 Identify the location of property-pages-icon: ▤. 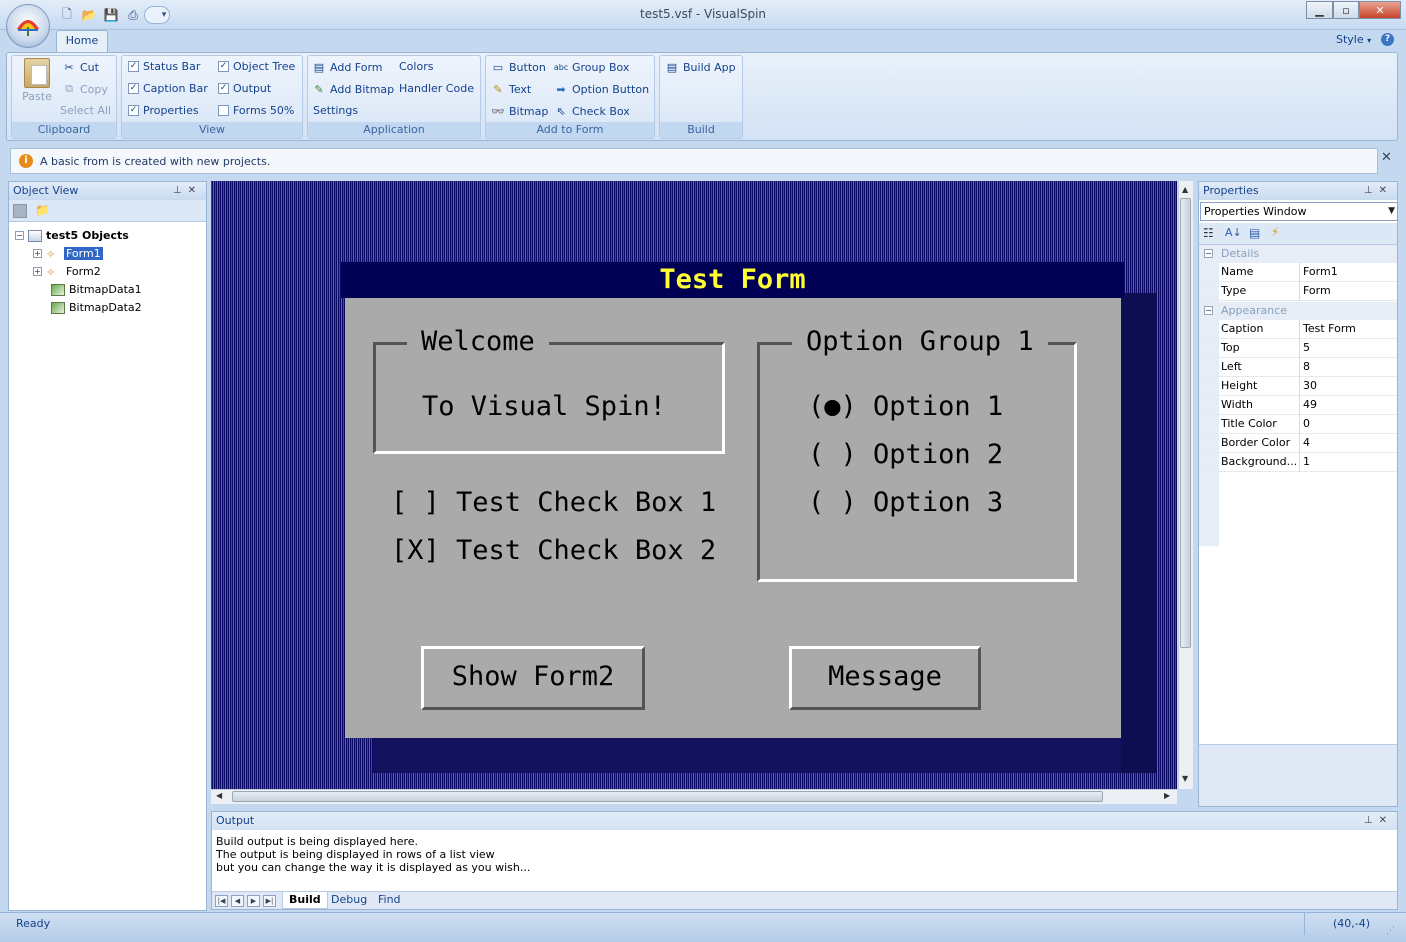
(1254, 233).